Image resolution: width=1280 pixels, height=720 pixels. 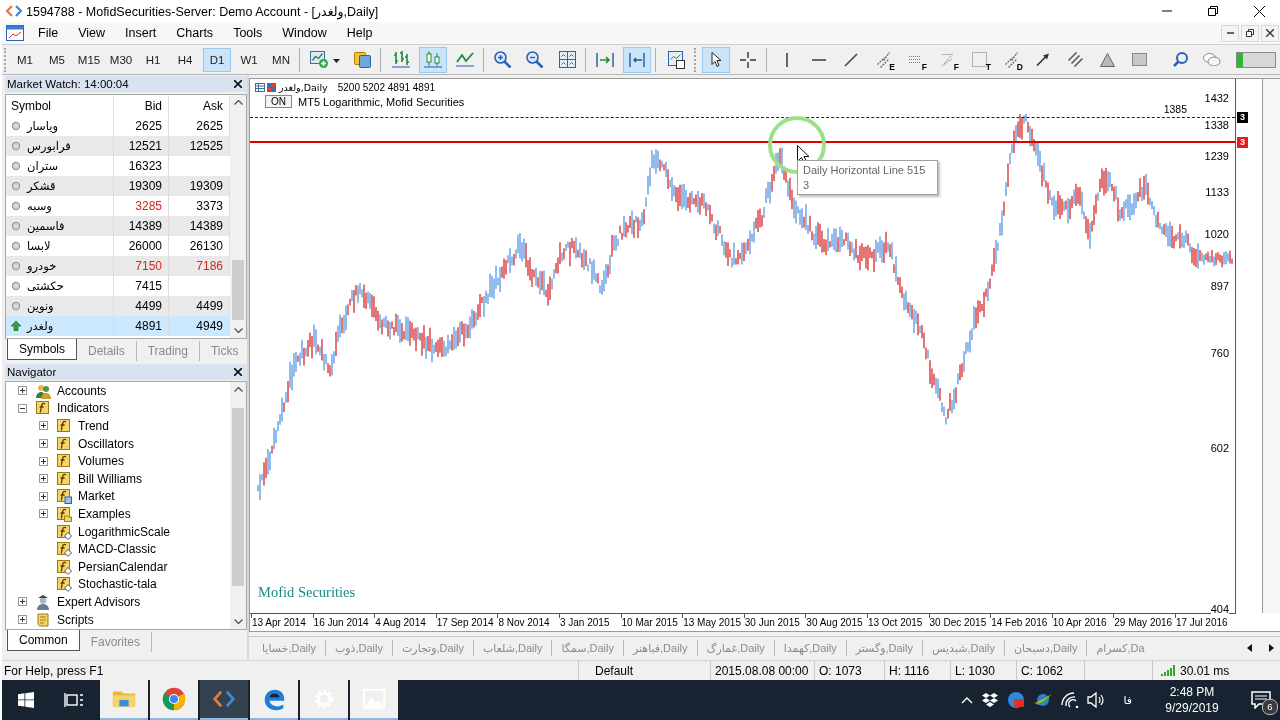 I want to click on tree-item: Trend, so click(x=93, y=426).